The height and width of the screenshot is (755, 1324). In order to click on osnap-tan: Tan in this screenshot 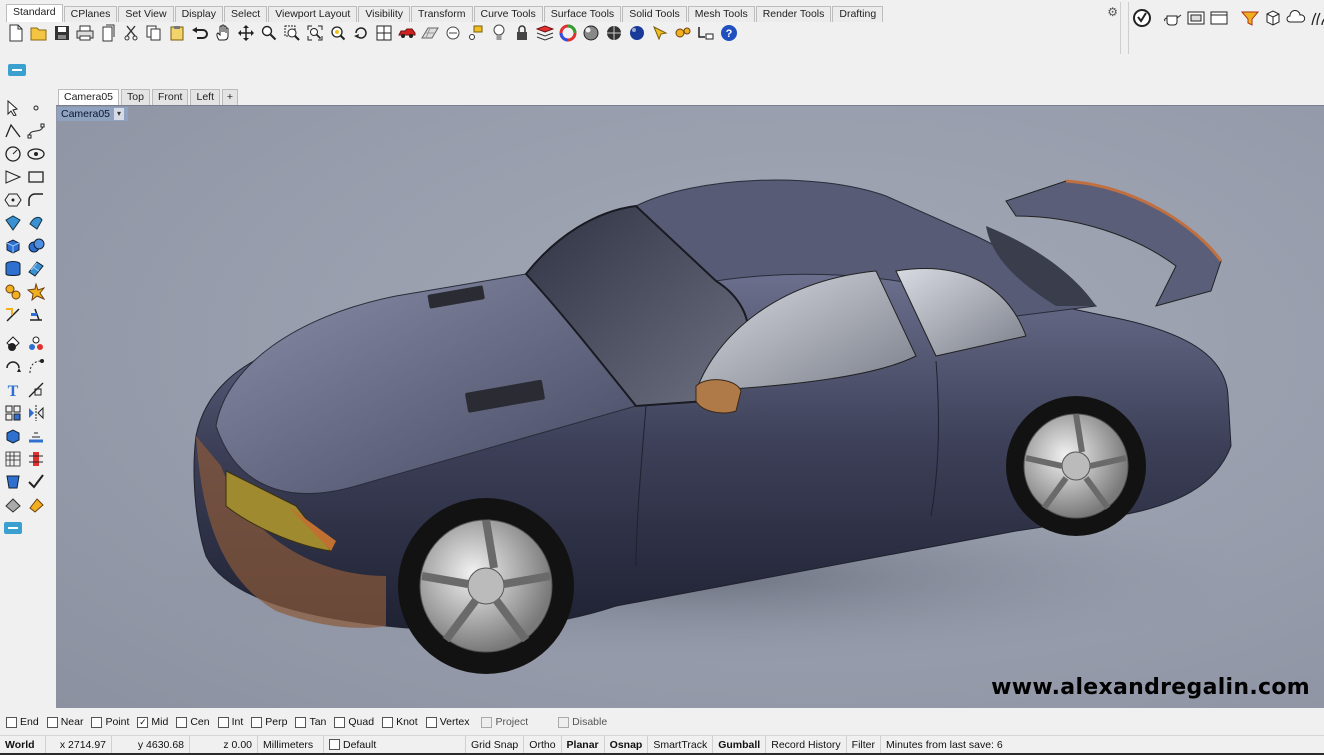, I will do `click(310, 722)`.